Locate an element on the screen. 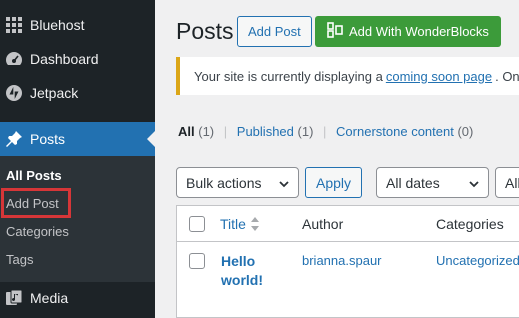 The image size is (519, 318). page-title: Posts is located at coordinates (205, 31).